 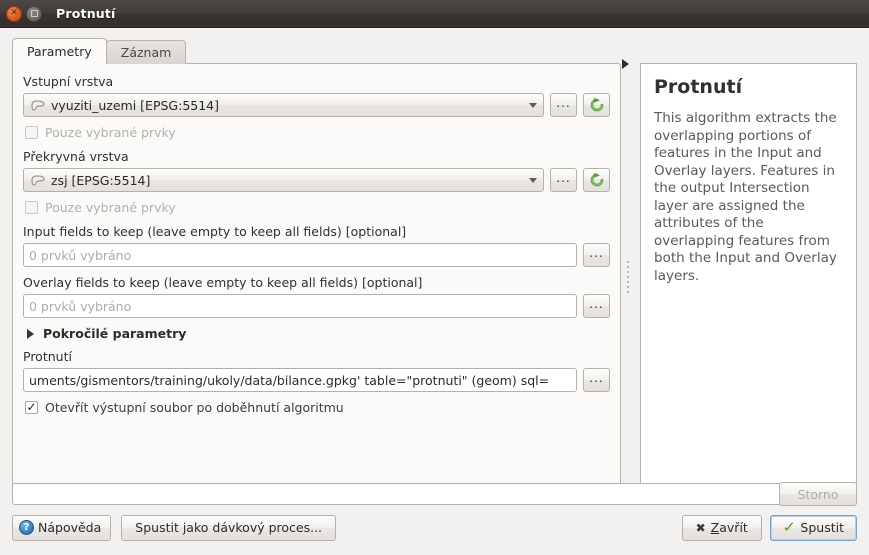 What do you see at coordinates (14, 13) in the screenshot?
I see `window-close-icon: ✕` at bounding box center [14, 13].